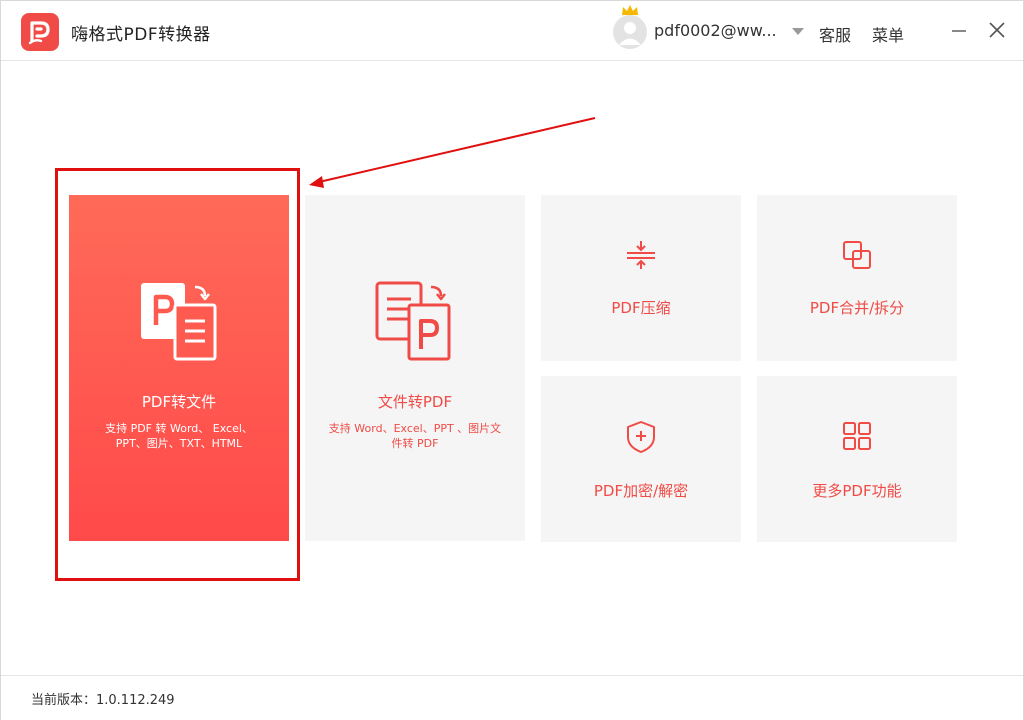 This screenshot has width=1024, height=720. Describe the element at coordinates (641, 255) in the screenshot. I see `compress-icon` at that location.